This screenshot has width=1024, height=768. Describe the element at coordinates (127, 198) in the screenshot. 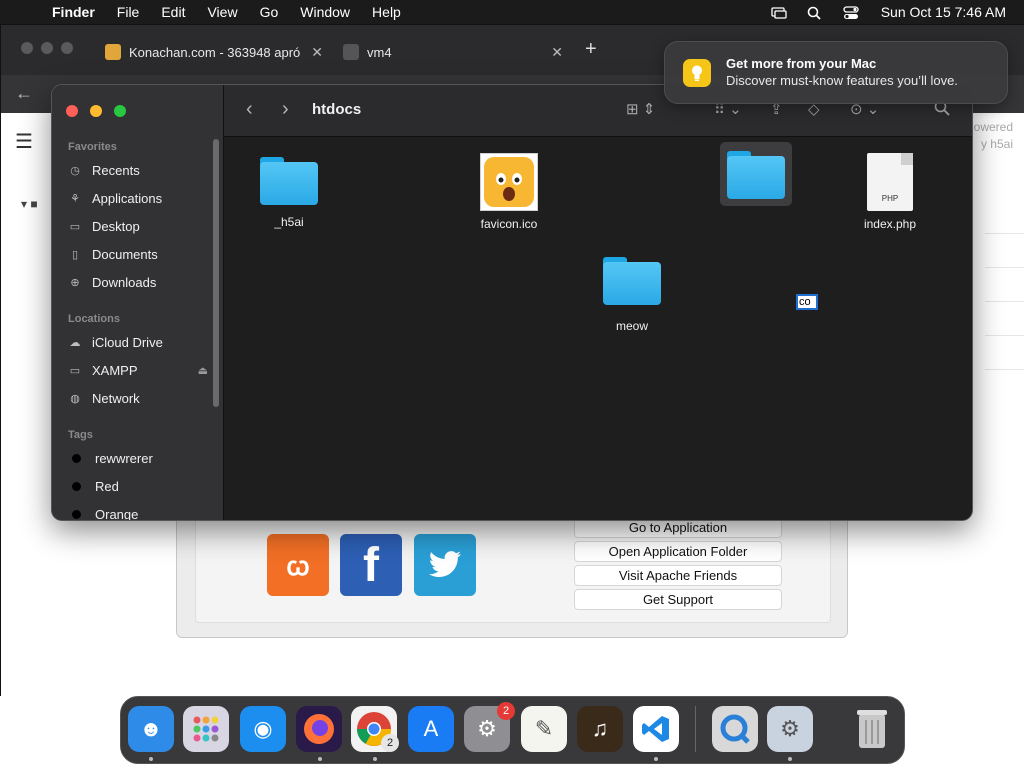

I see `sidebar-item-label: Applications` at that location.